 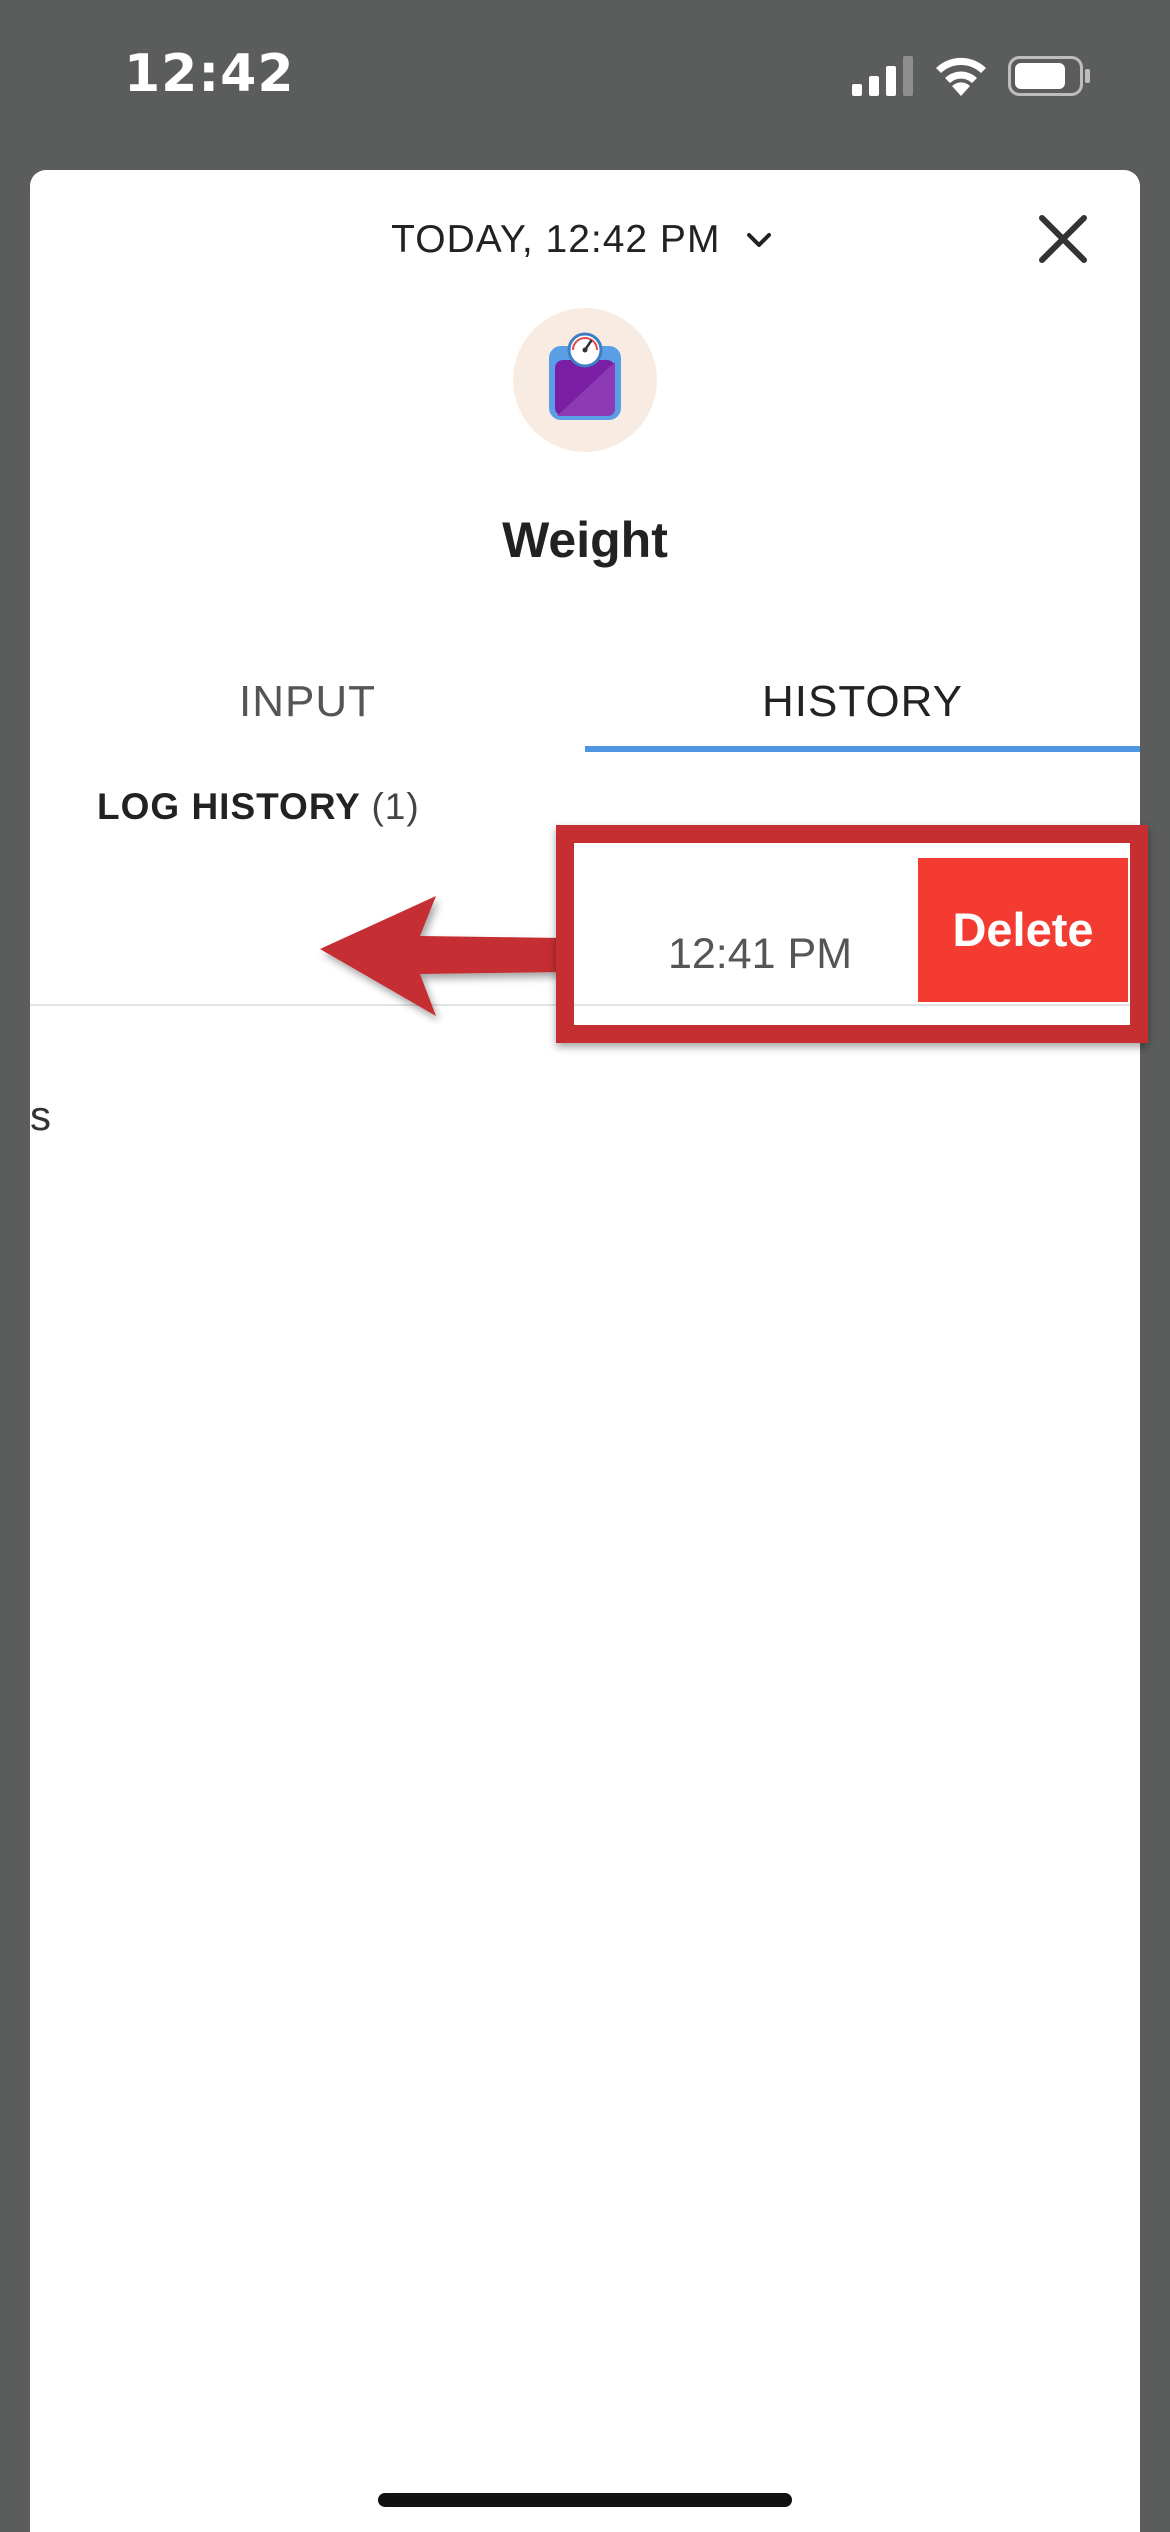 What do you see at coordinates (862, 749) in the screenshot?
I see `active-tab-indicator` at bounding box center [862, 749].